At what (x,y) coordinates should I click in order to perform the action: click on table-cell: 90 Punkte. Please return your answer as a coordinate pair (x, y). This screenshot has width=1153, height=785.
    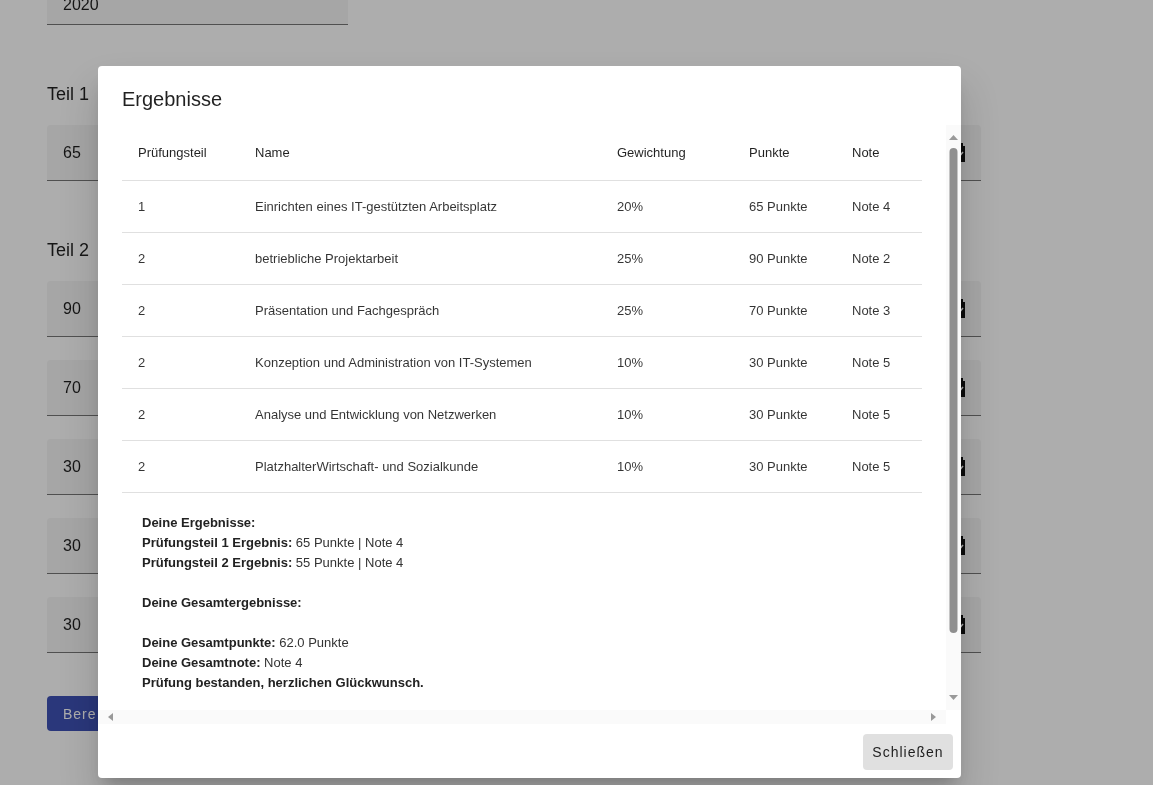
    Looking at the image, I should click on (778, 258).